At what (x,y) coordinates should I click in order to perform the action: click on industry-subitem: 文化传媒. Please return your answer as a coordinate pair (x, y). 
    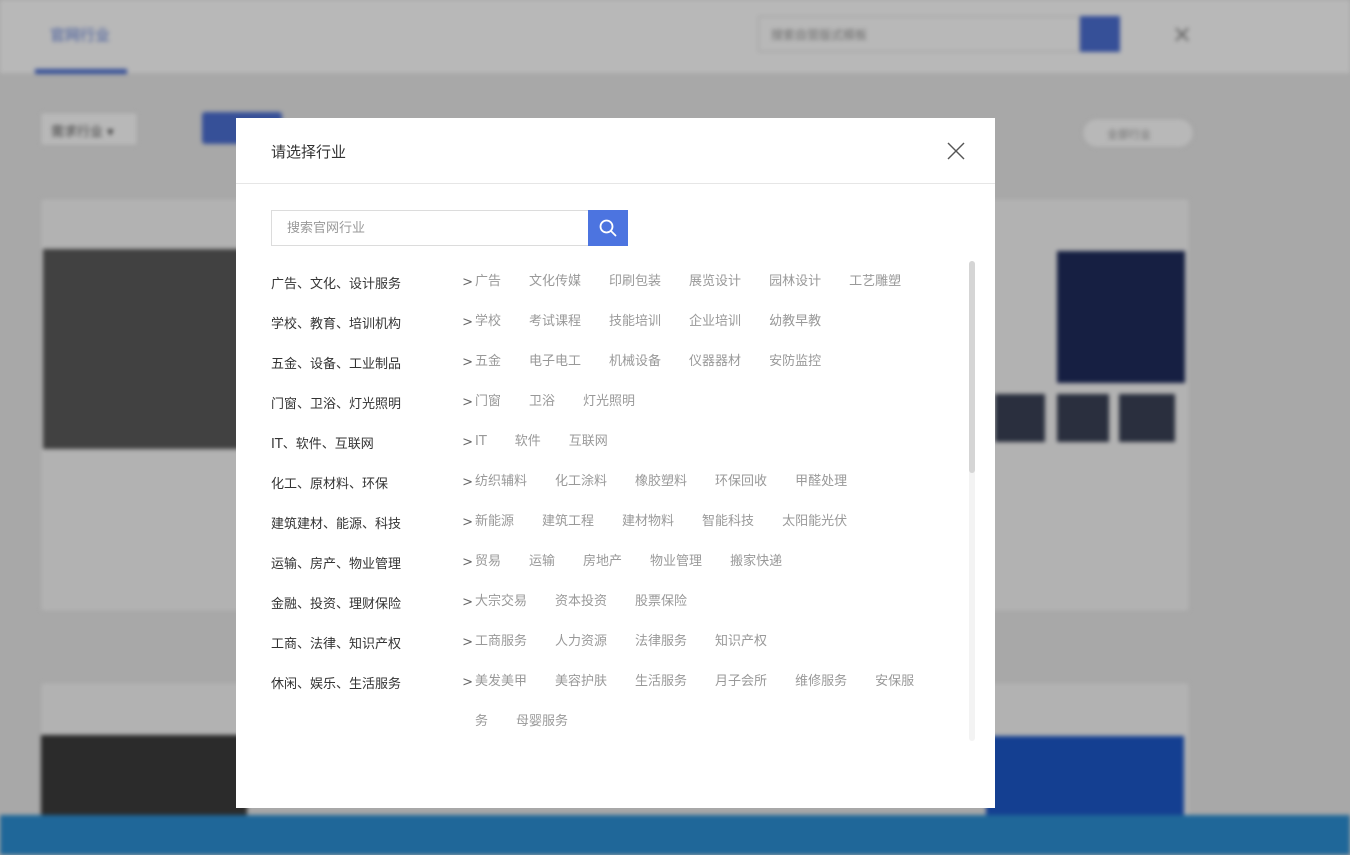
    Looking at the image, I should click on (569, 282).